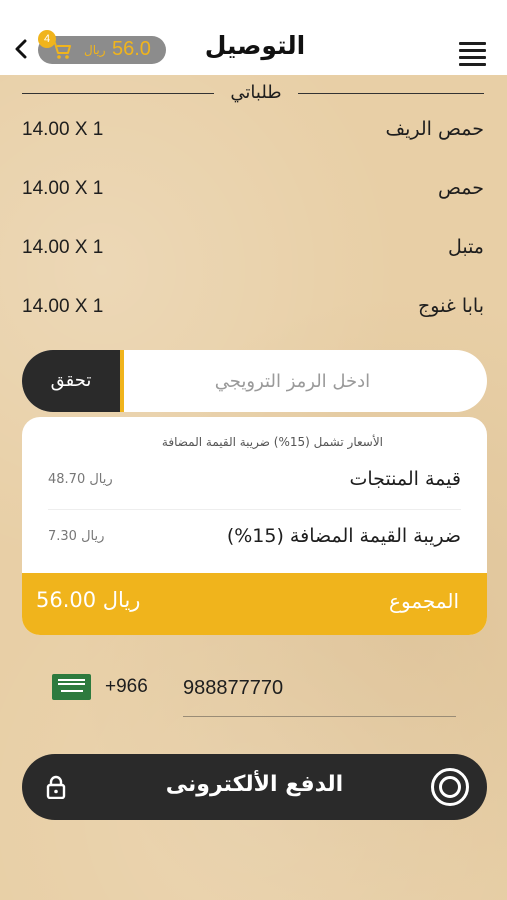  I want to click on promo-code-field: تحقق, so click(254, 381).